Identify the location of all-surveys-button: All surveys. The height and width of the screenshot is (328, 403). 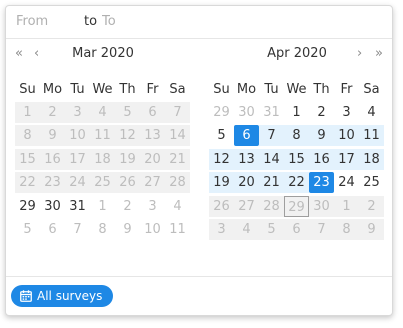
(62, 296).